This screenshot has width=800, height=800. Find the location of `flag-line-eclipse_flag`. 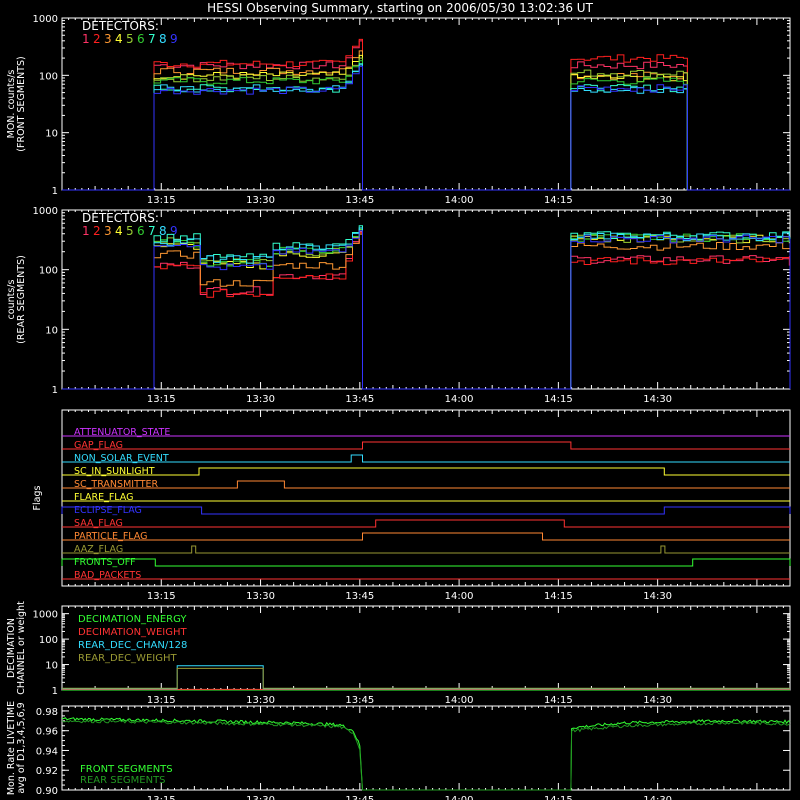

flag-line-eclipse_flag is located at coordinates (426, 510).